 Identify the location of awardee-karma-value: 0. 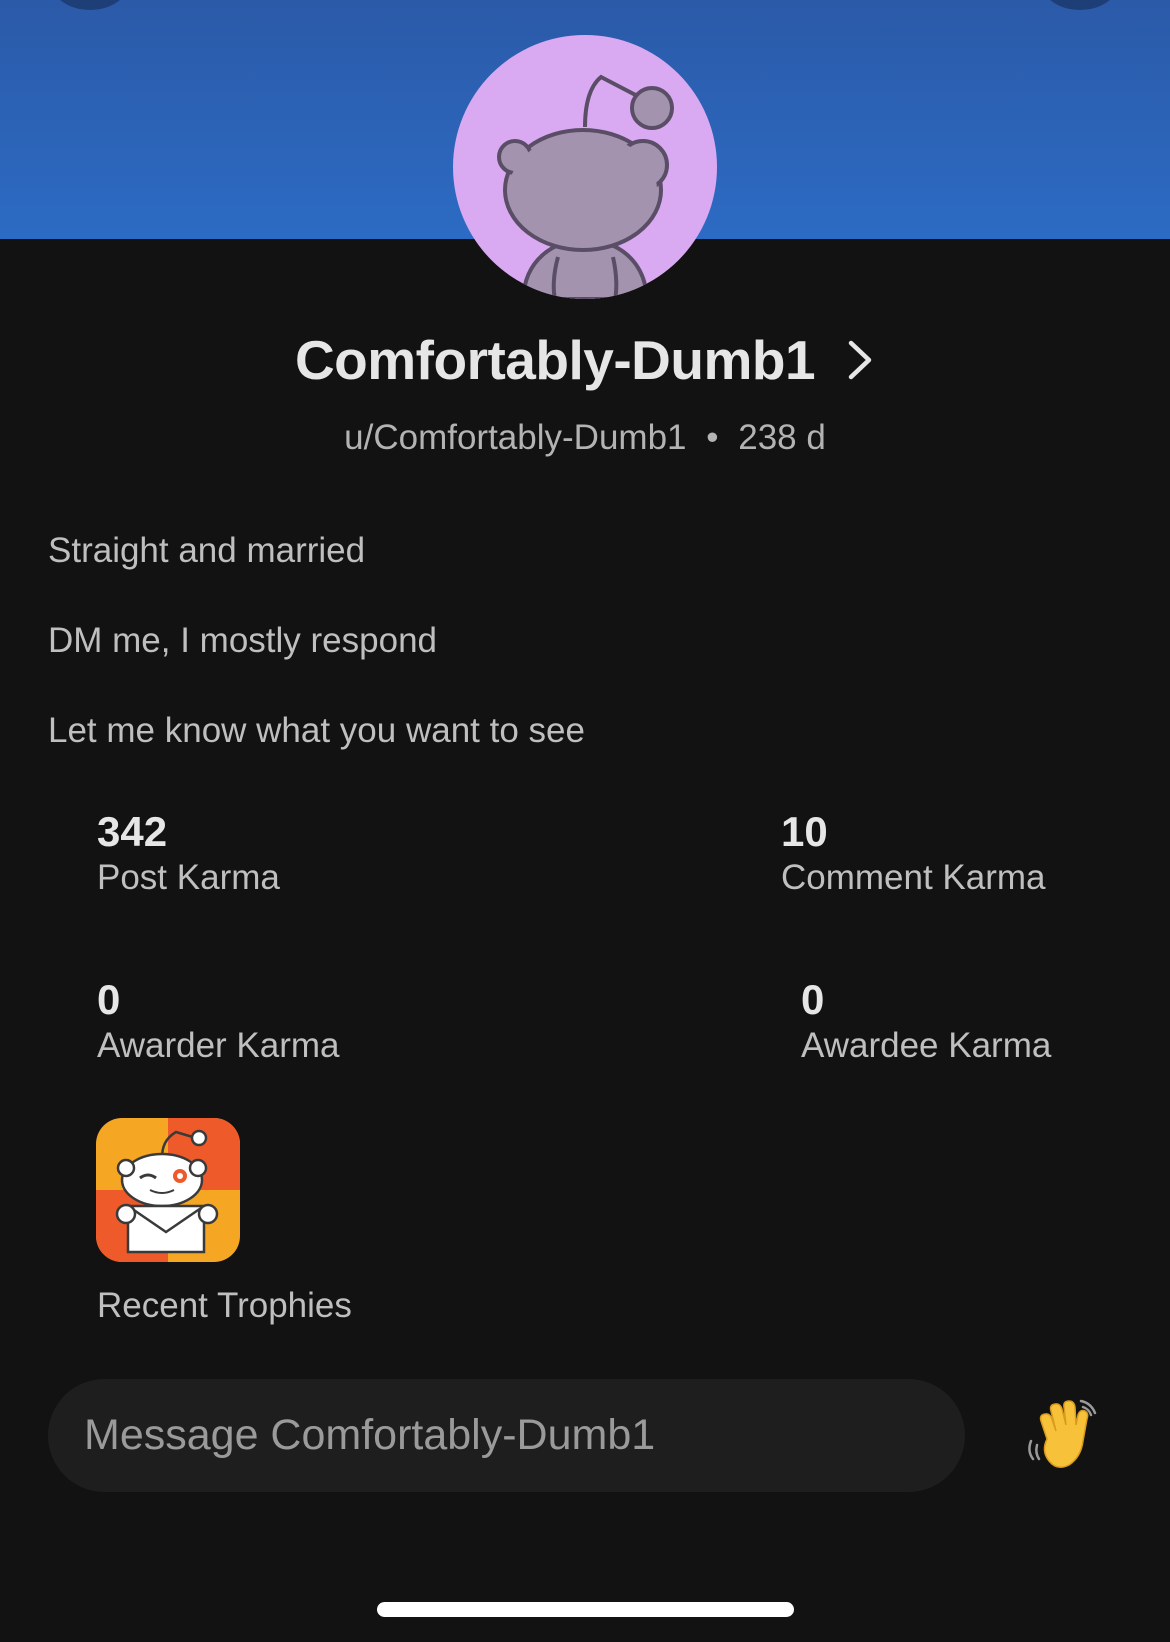
(813, 999).